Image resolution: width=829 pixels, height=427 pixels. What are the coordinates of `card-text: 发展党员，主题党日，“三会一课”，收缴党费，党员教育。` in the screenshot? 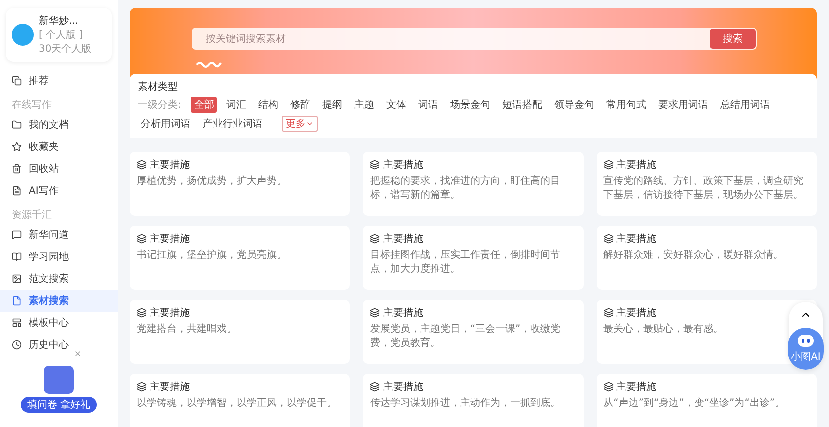 It's located at (466, 336).